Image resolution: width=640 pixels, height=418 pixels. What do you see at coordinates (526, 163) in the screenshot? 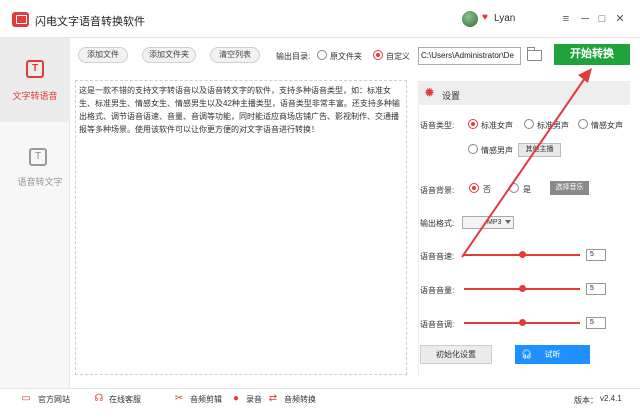
I see `annotation-arrow` at bounding box center [526, 163].